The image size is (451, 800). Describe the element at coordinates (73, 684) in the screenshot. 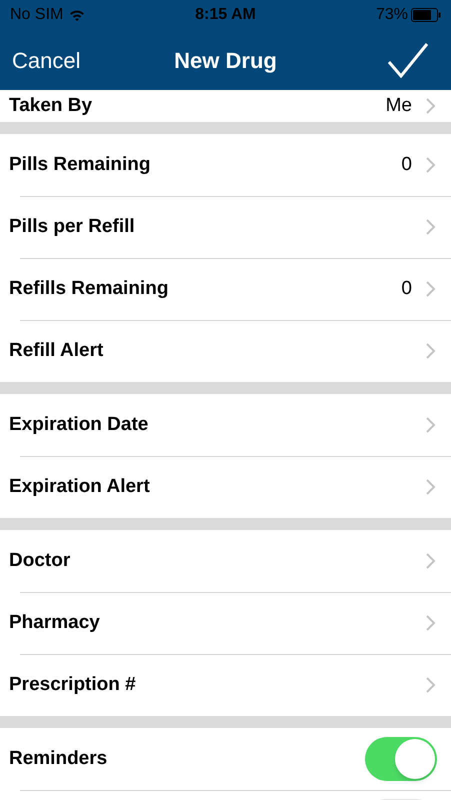

I see `row-label: Prescription #` at that location.